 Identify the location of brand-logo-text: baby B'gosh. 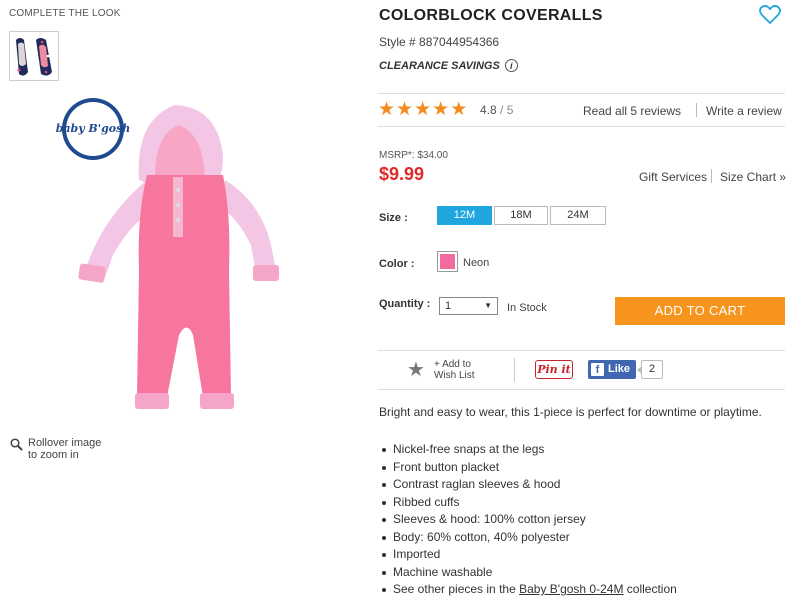
(93, 128).